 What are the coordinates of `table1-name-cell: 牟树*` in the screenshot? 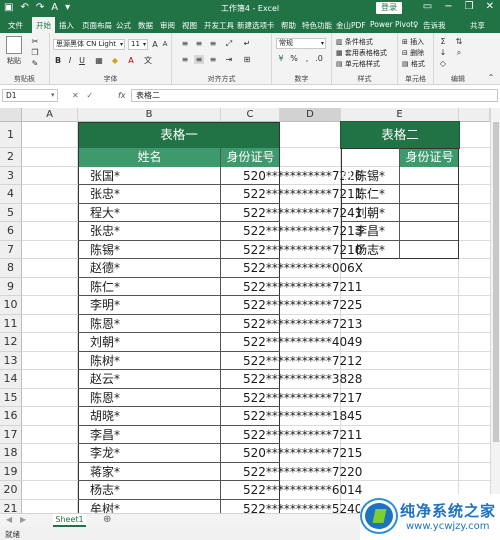 It's located at (105, 507).